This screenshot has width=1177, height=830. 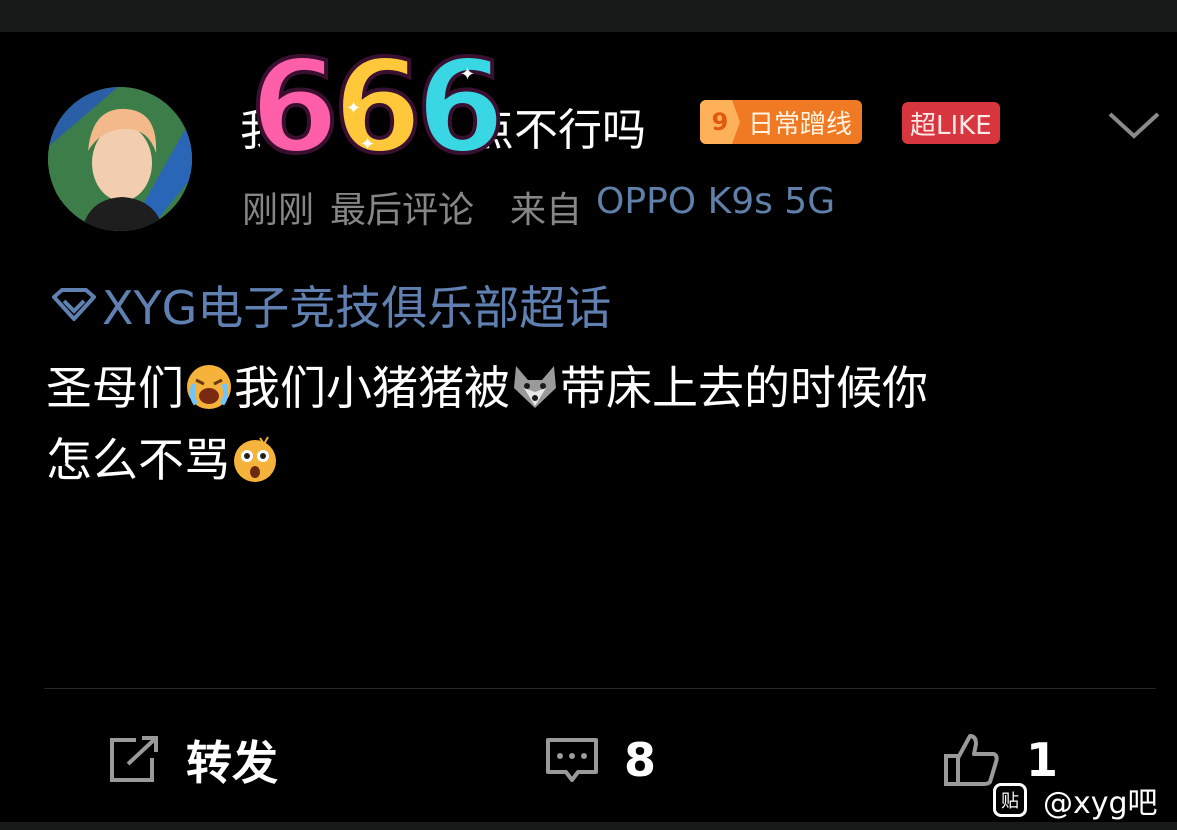 What do you see at coordinates (591, 460) in the screenshot?
I see `post-line-2: 怎么不骂` at bounding box center [591, 460].